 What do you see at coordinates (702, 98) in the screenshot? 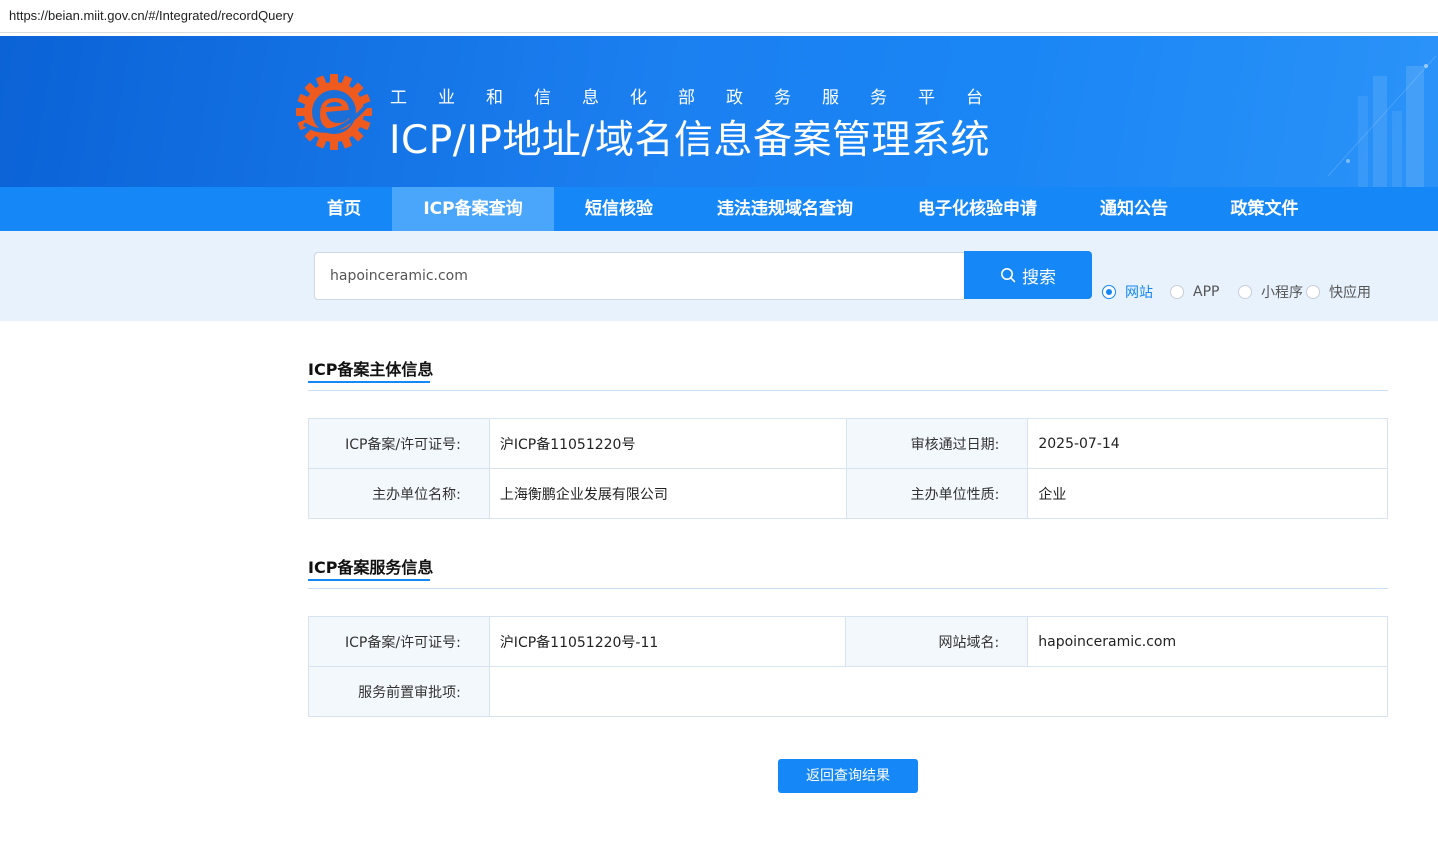
I see `platform-subtitle: 工业和信息化部政务服务平台` at bounding box center [702, 98].